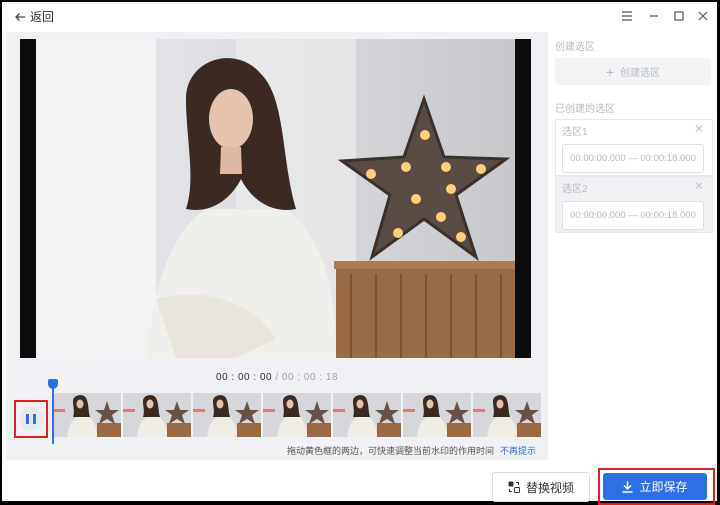 This screenshot has height=505, width=720. I want to click on selection-item: 选区1 ✕ 00:00:00.000 — 00:00:18.000, so click(634, 147).